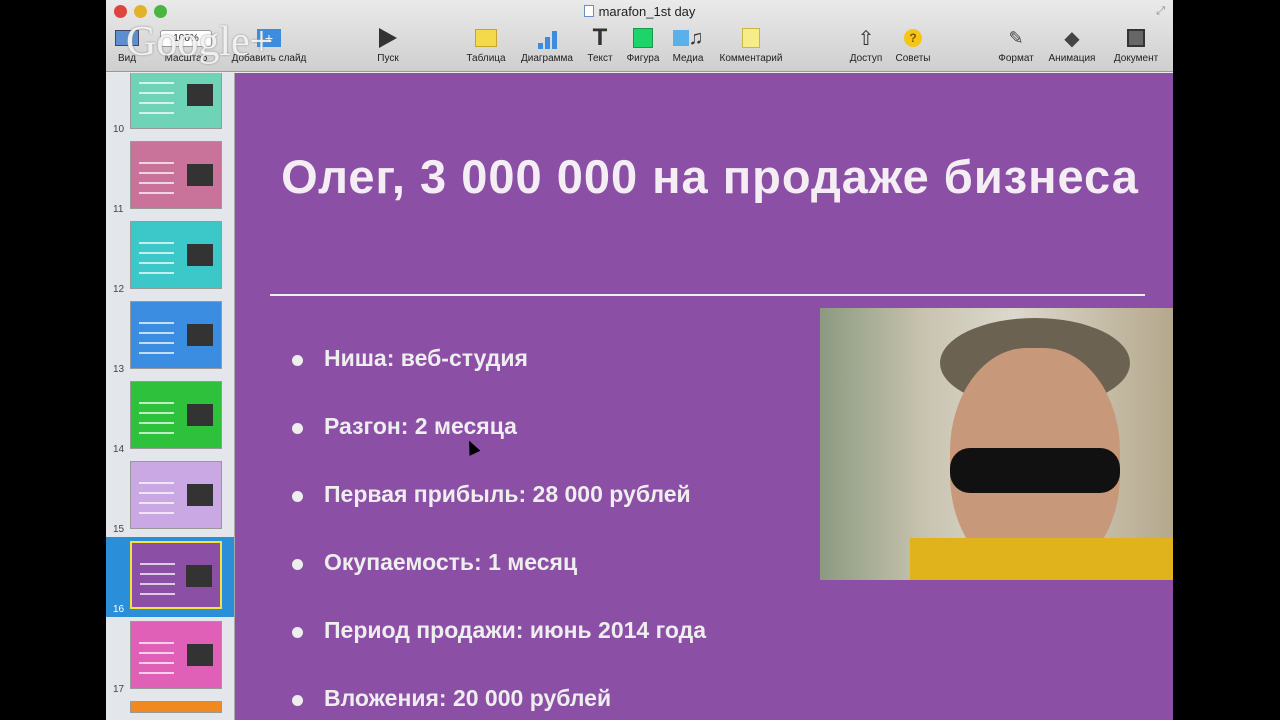  Describe the element at coordinates (507, 494) in the screenshot. I see `bullet-text: Первая прибыль: 28 000 рублей` at that location.